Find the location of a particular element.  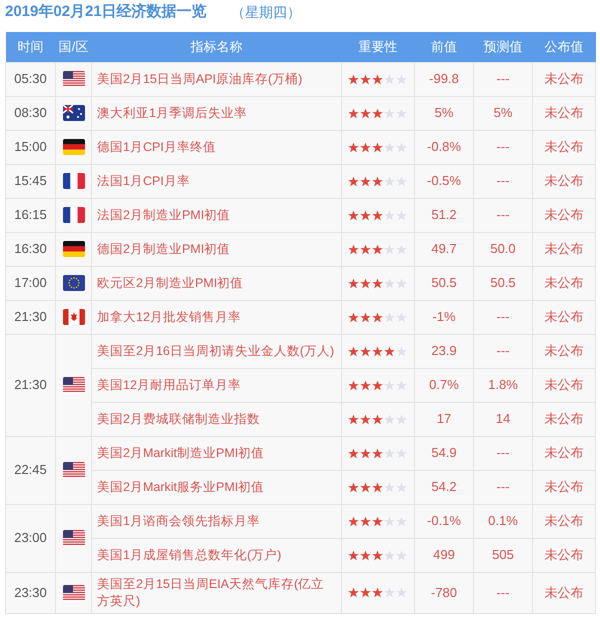

column-header: 预测值 is located at coordinates (503, 46).